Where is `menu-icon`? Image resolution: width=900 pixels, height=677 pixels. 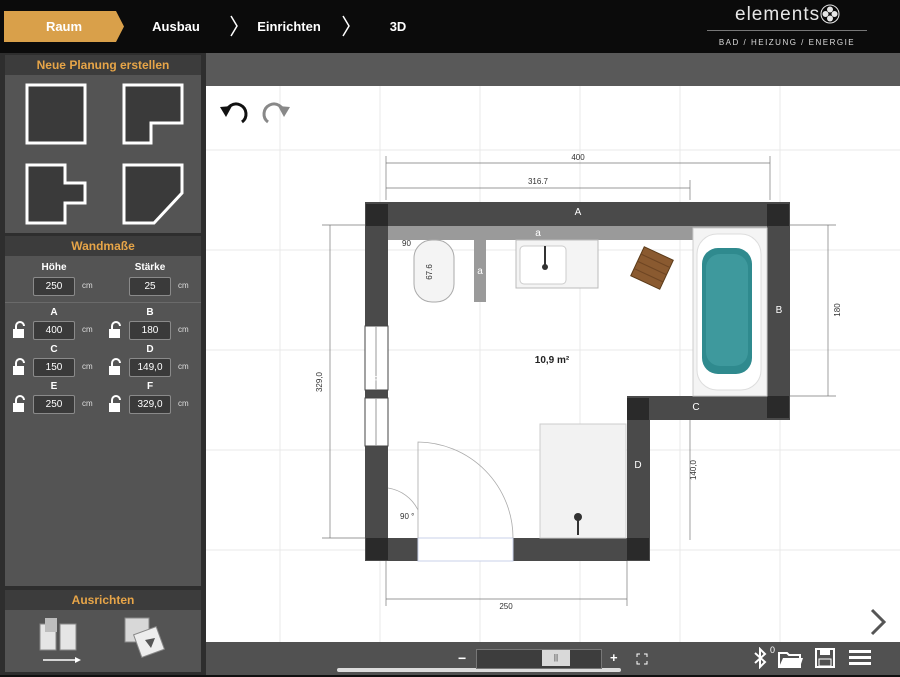
menu-icon is located at coordinates (860, 658).